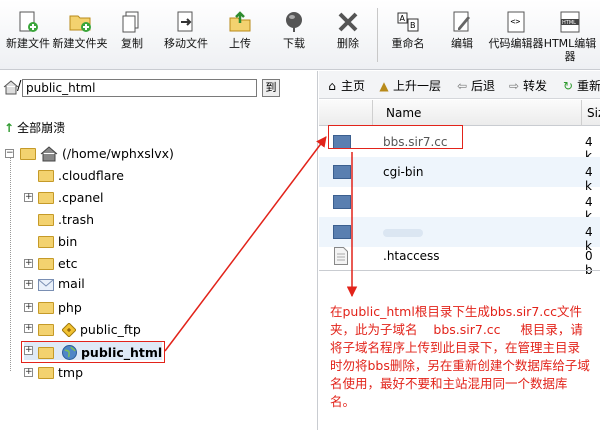  What do you see at coordinates (245, 244) in the screenshot?
I see `arrow-to-folder` at bounding box center [245, 244].